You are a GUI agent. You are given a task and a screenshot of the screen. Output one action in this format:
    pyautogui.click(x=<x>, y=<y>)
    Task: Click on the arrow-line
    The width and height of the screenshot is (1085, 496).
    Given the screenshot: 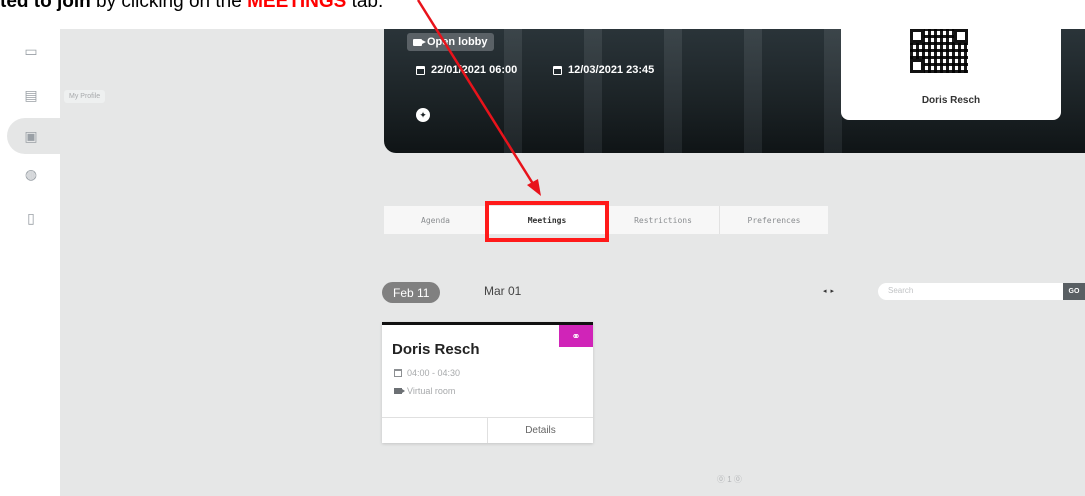 What is the action you would take?
    pyautogui.click(x=476, y=94)
    